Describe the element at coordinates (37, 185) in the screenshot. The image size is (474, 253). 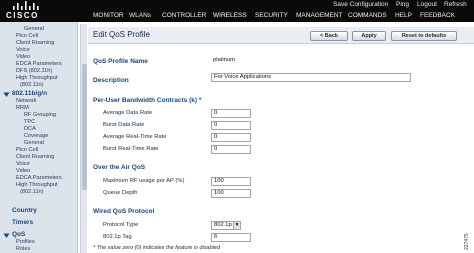
I see `sidebar-item-high-throughput-2: High Throughput` at that location.